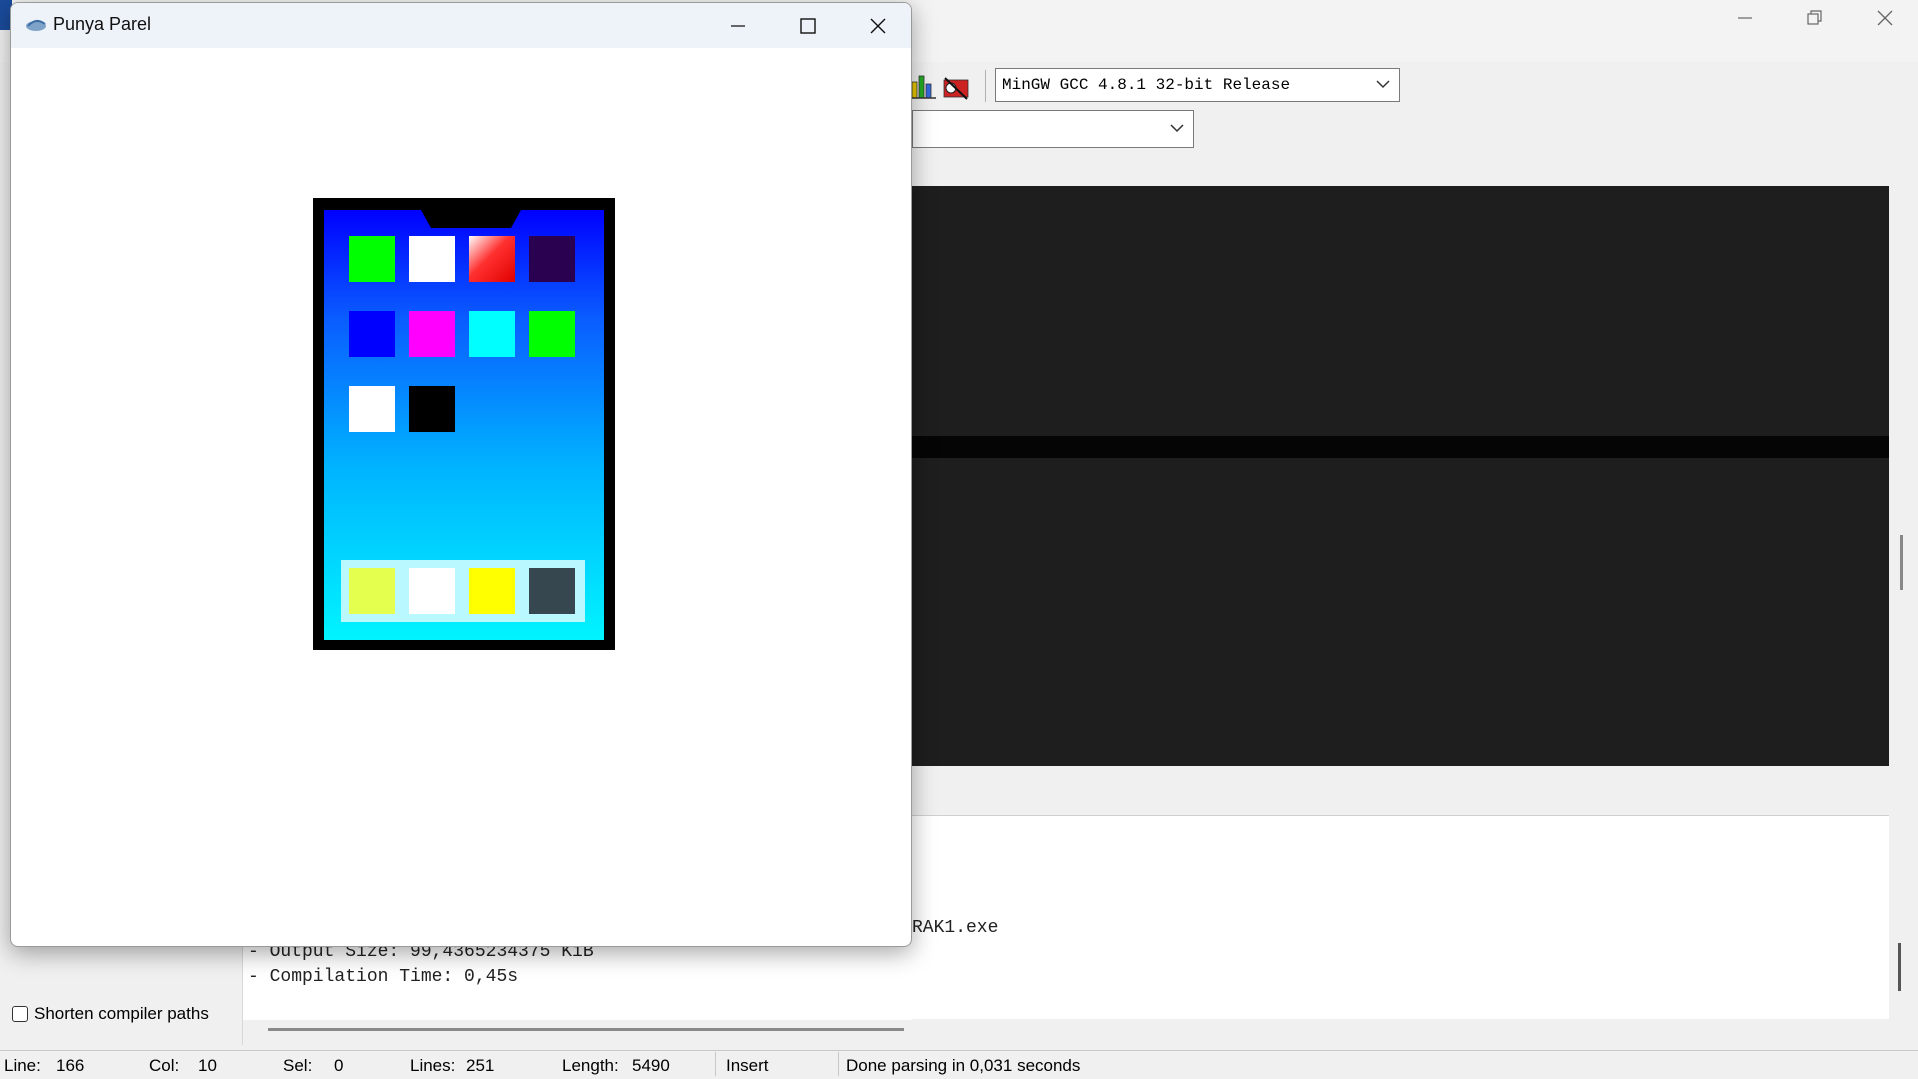 This screenshot has height=1079, width=1918. I want to click on chart-icon-glyph, so click(923, 87).